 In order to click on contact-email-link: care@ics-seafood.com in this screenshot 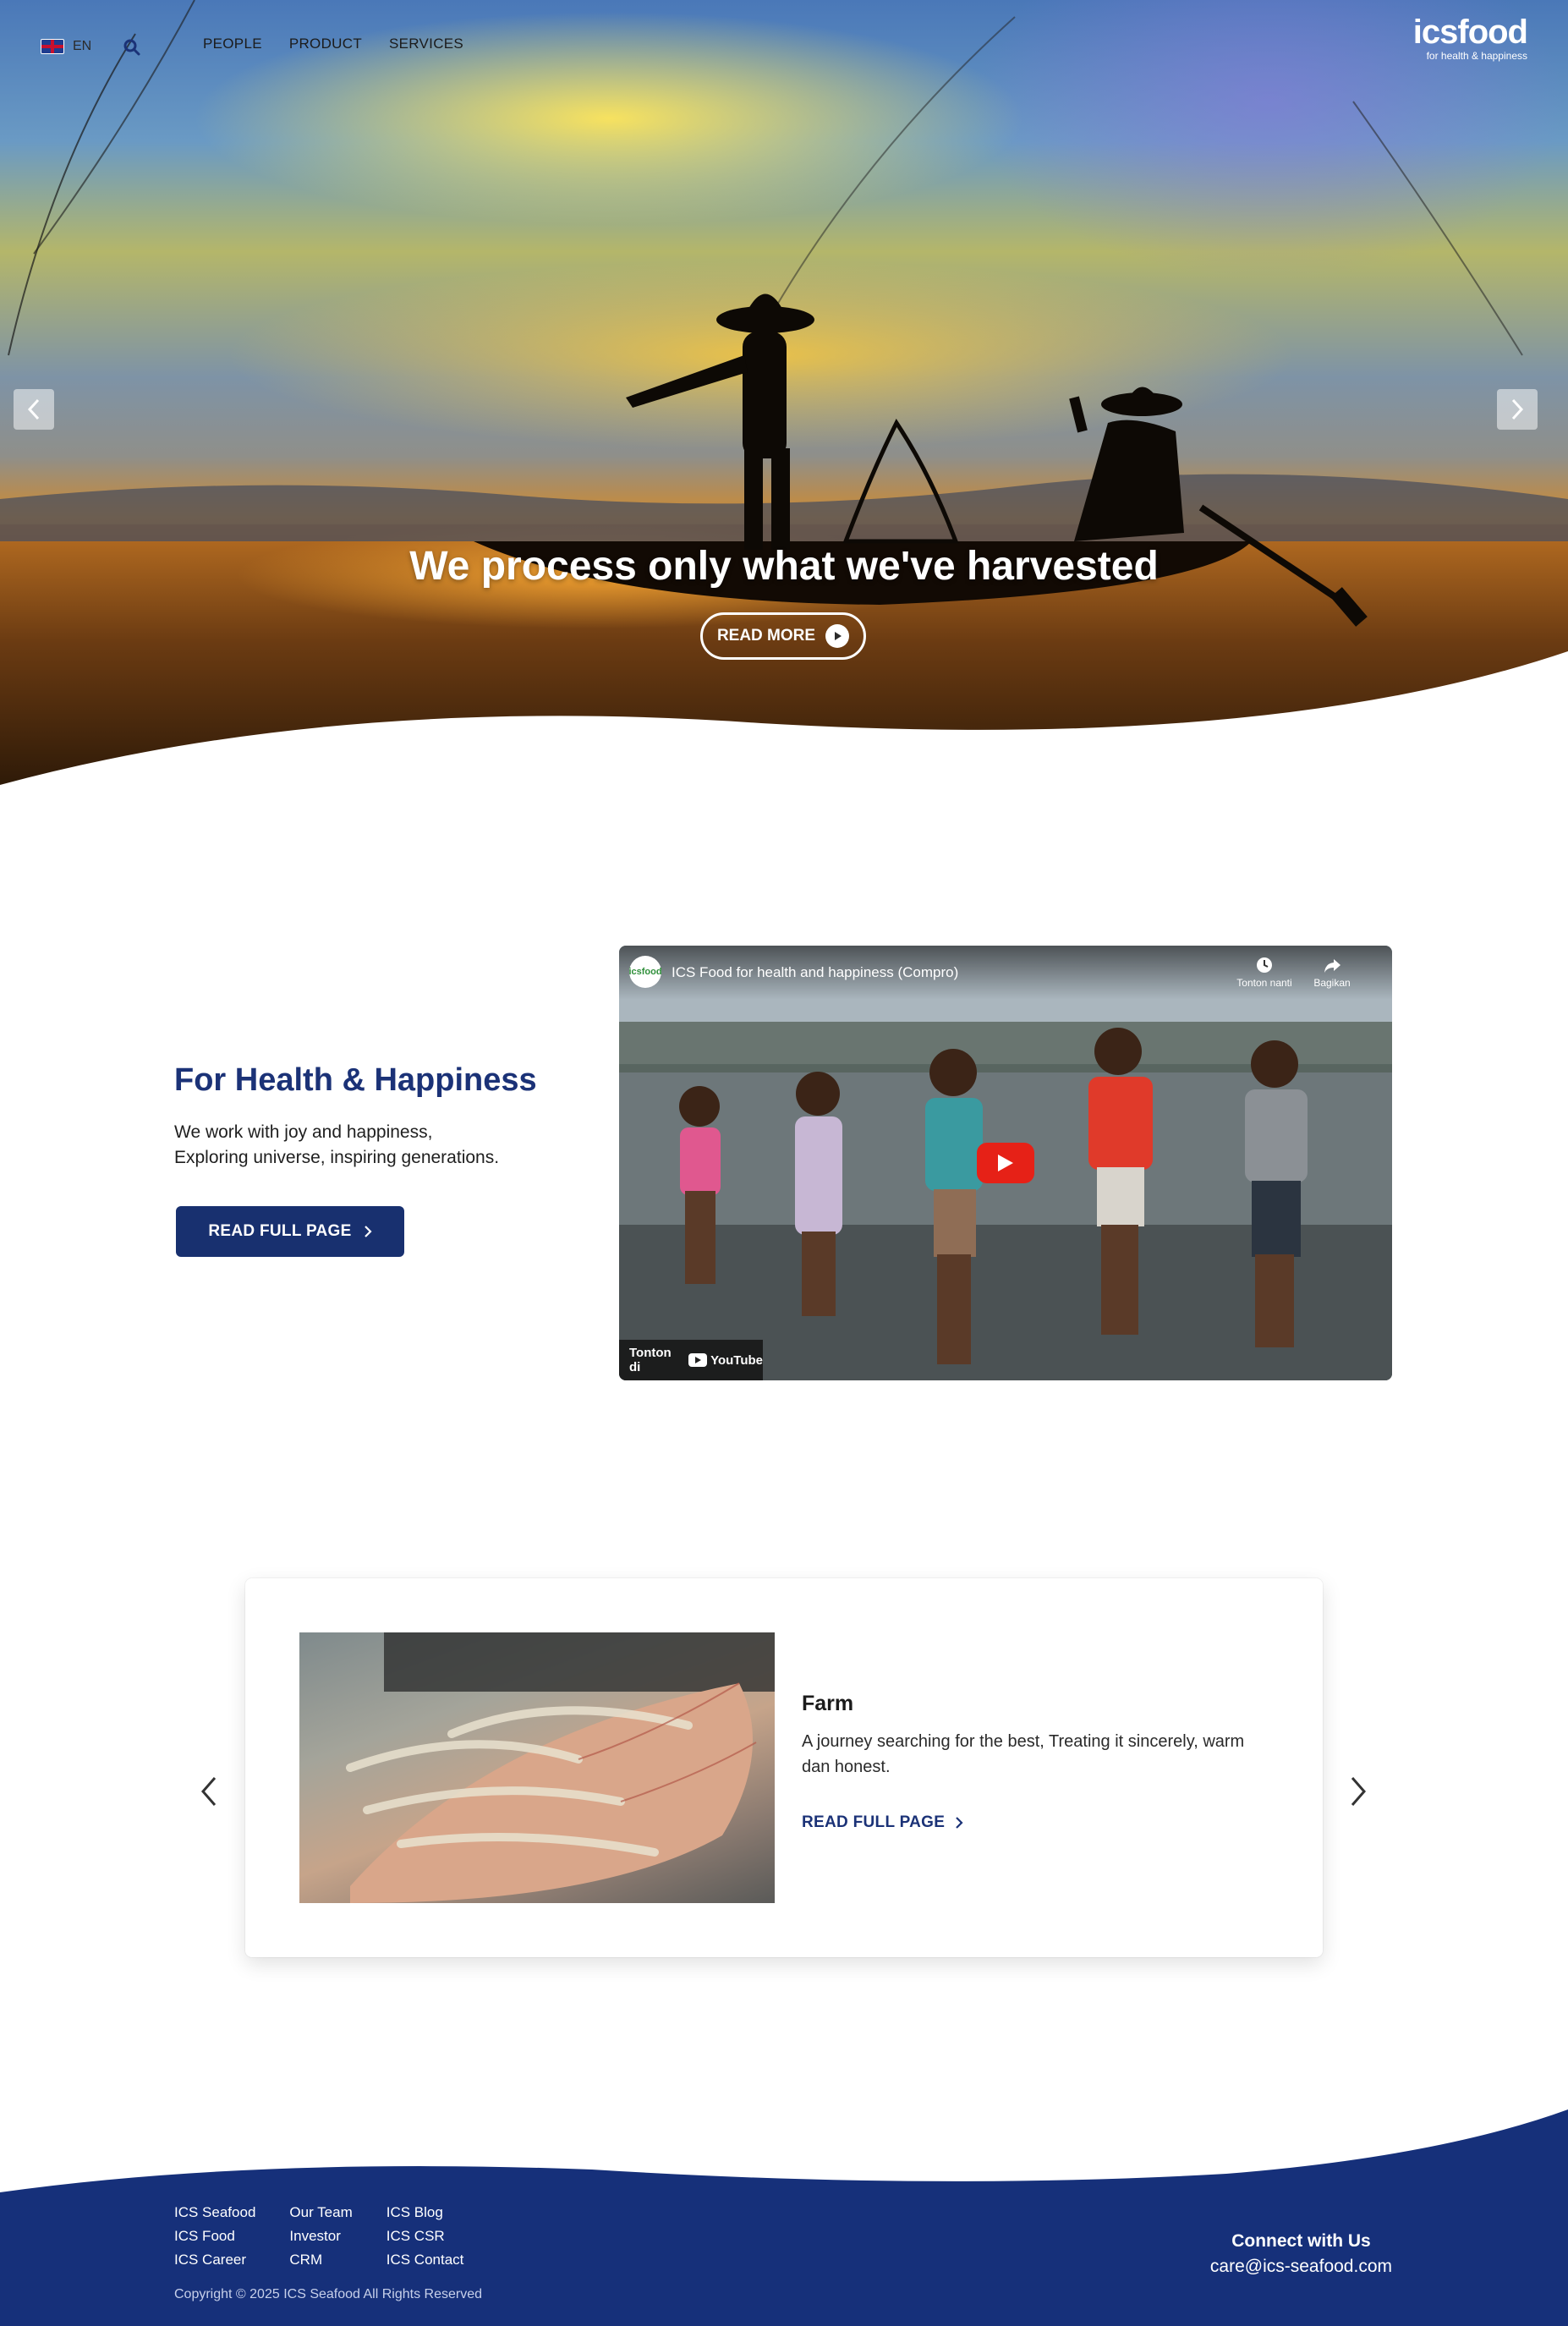, I will do `click(1301, 2267)`.